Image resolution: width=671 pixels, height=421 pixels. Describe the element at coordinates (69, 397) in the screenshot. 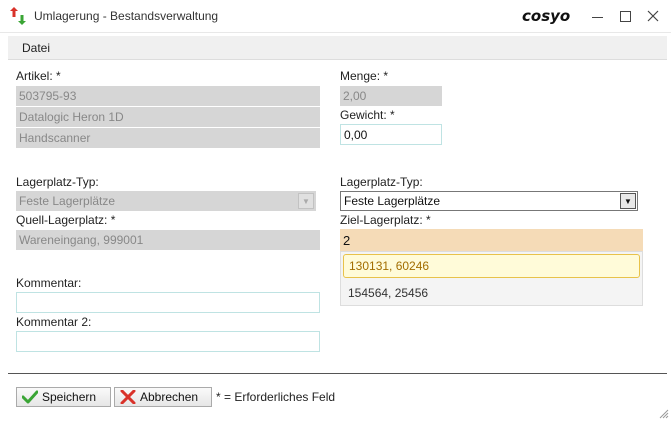

I see `save-button-label: Speichern` at that location.